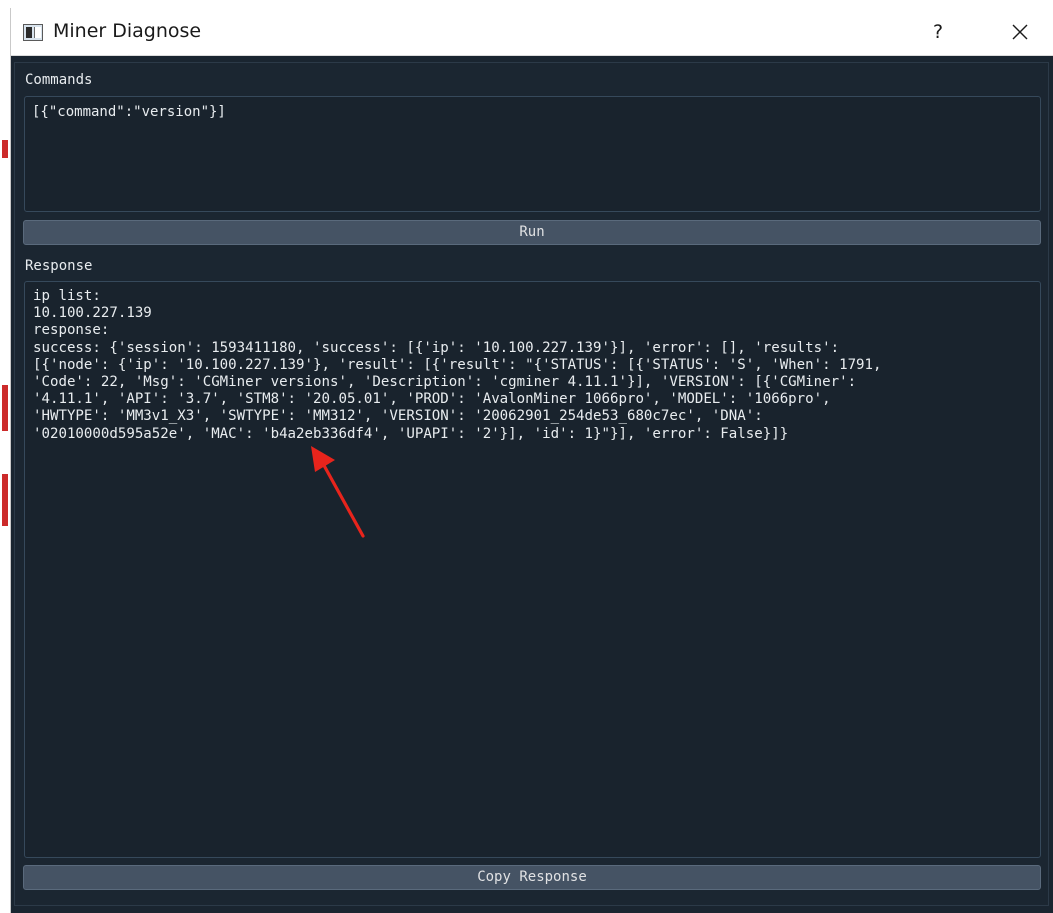 The width and height of the screenshot is (1053, 913). Describe the element at coordinates (532, 32) in the screenshot. I see `title-bar: Miner Diagnose ?` at that location.